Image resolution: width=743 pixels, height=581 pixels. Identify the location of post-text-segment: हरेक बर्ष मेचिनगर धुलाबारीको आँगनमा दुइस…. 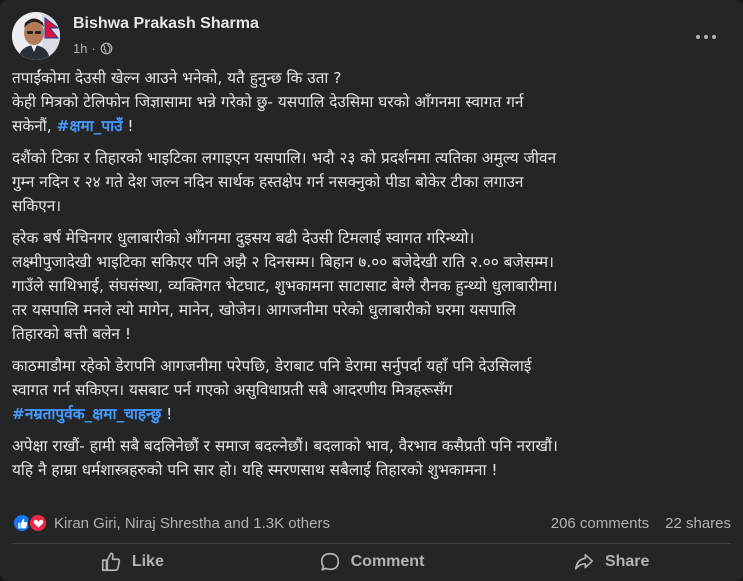
(243, 238).